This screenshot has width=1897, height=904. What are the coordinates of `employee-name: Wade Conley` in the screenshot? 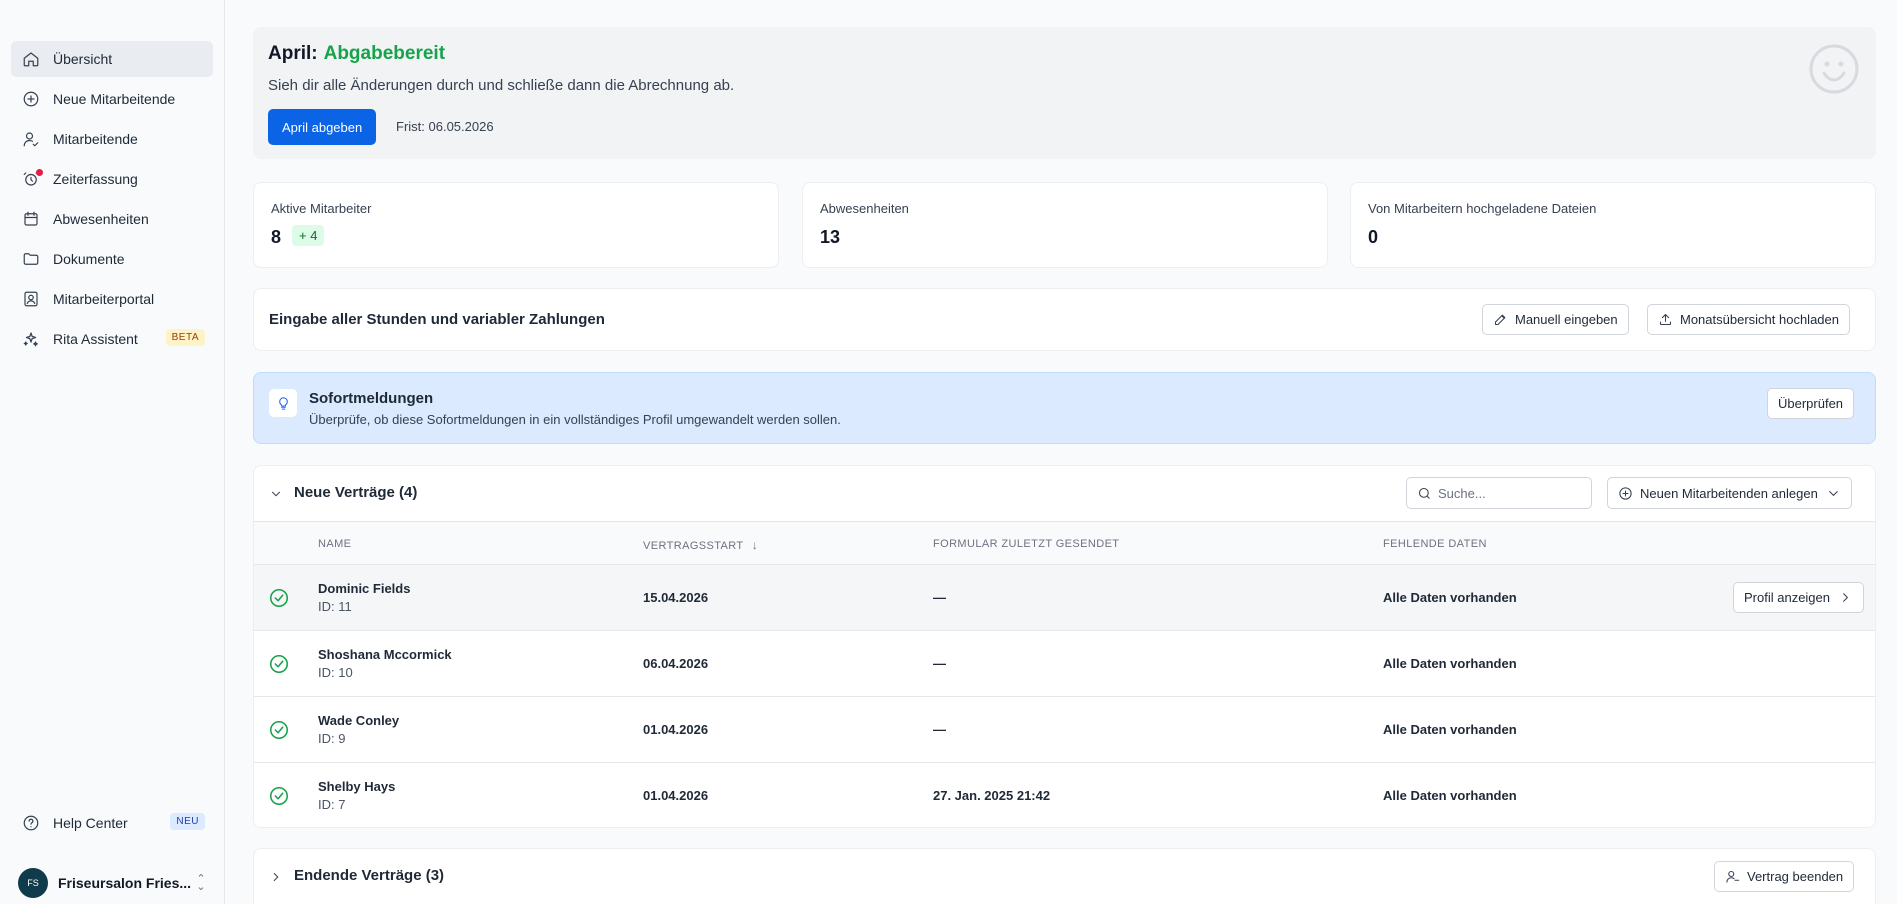 It's located at (359, 720).